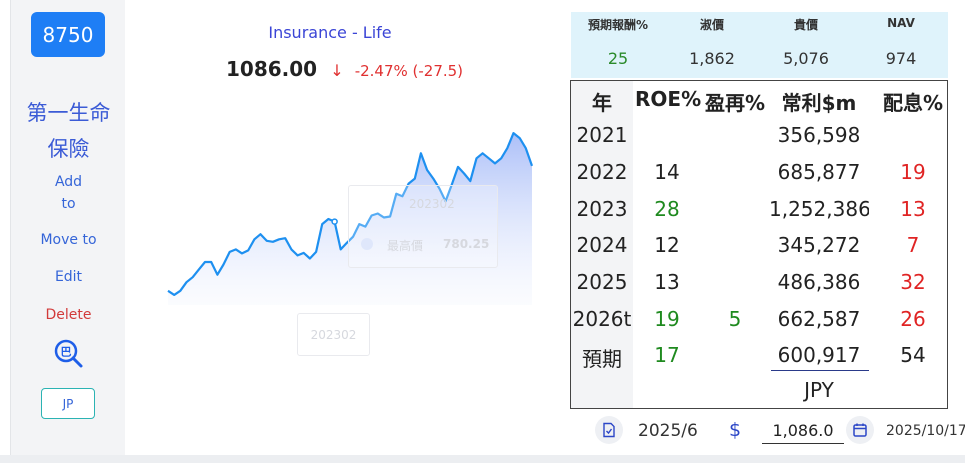 The width and height of the screenshot is (965, 463). Describe the element at coordinates (735, 103) in the screenshot. I see `header-reinvest: 盈再%` at that location.